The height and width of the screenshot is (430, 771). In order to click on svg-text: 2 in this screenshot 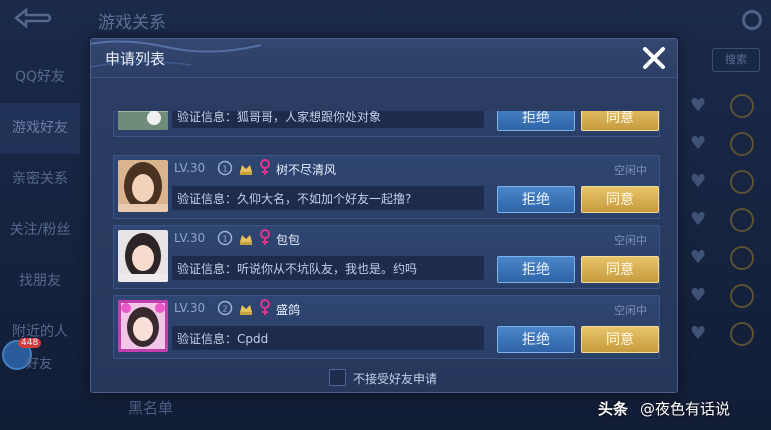, I will do `click(224, 309)`.